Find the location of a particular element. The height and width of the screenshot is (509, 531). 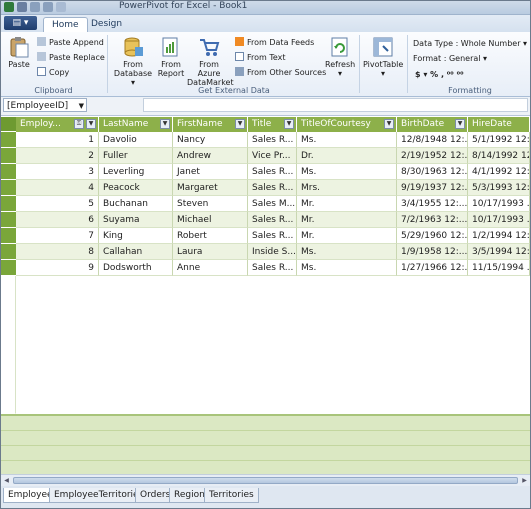

table-cell: 6 is located at coordinates (57, 220).